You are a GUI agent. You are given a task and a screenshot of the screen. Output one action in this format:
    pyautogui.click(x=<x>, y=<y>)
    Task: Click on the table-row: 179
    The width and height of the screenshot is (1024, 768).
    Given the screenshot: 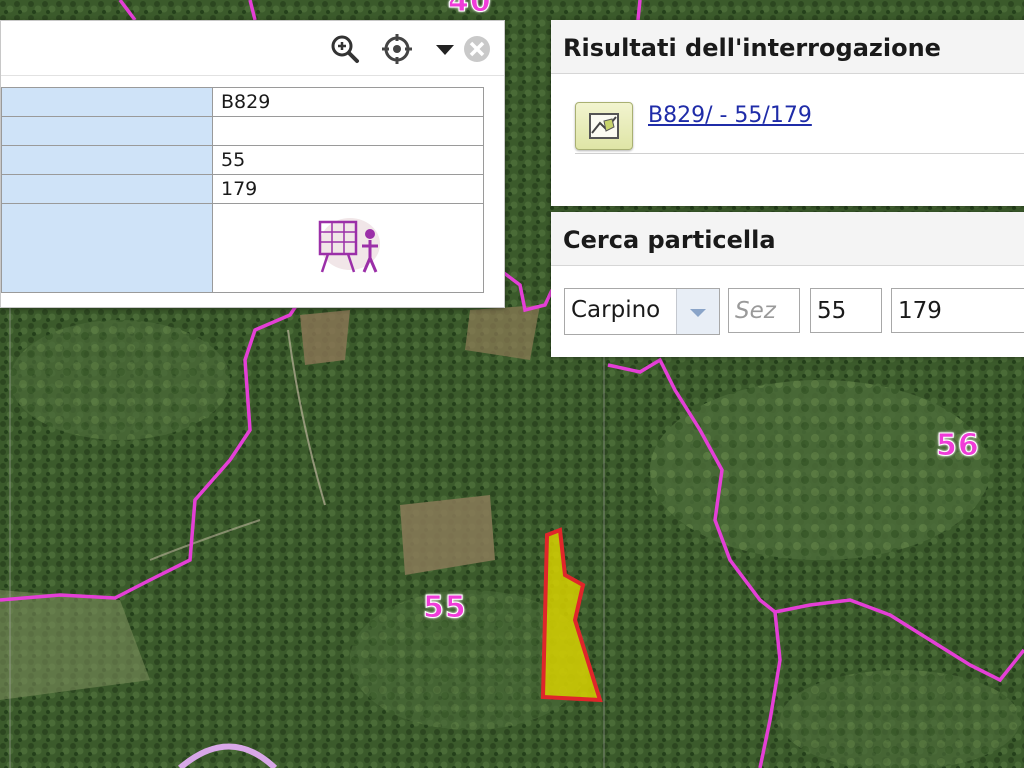 What is the action you would take?
    pyautogui.click(x=242, y=189)
    